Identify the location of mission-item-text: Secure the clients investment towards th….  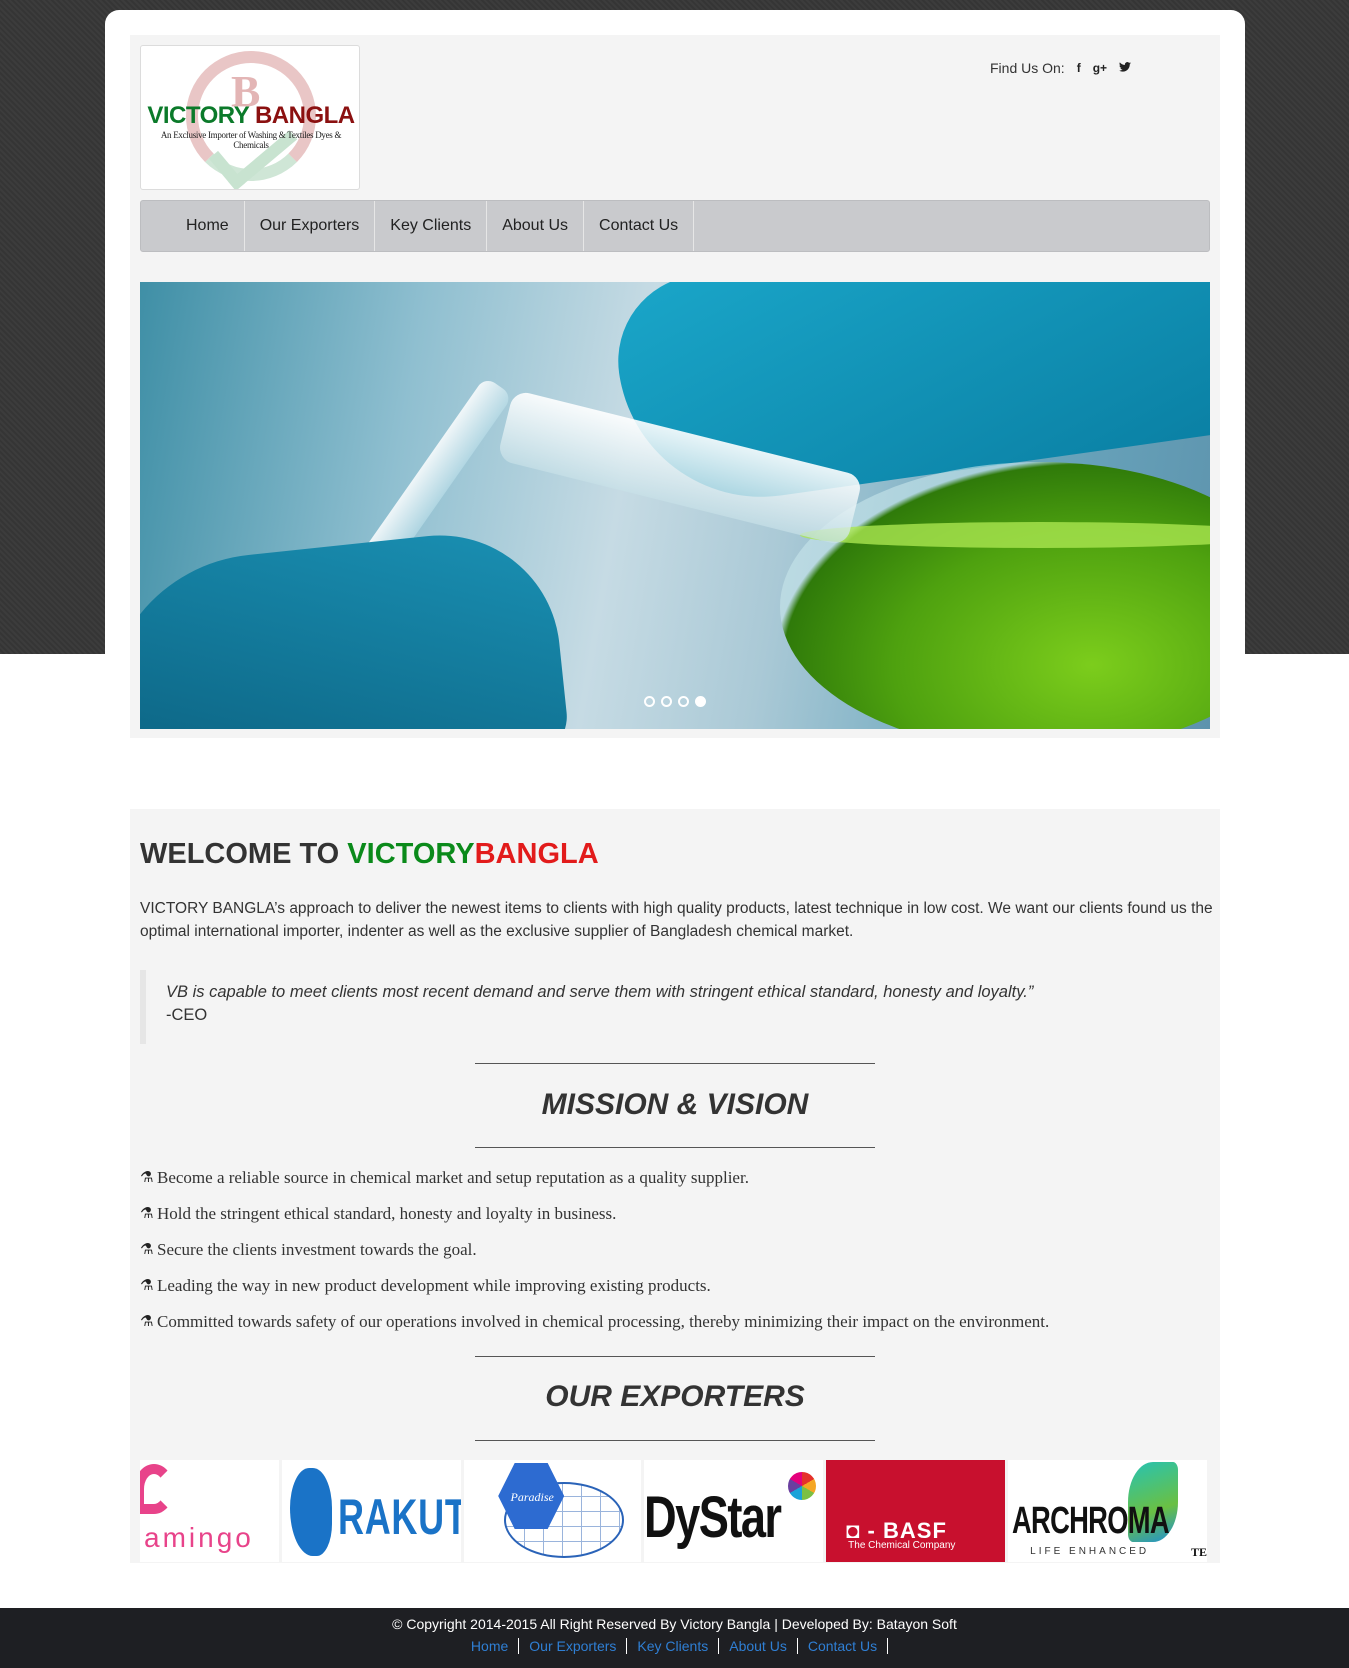
(317, 1249).